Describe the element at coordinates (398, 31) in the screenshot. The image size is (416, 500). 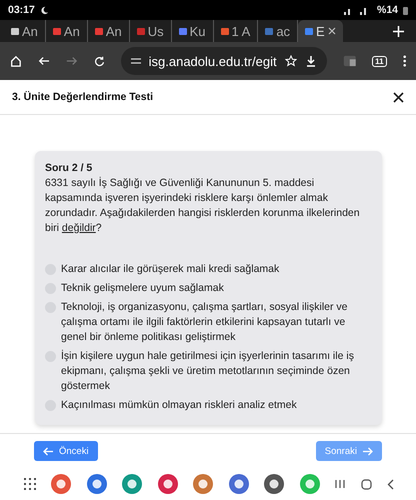
I see `new-tab-icon` at that location.